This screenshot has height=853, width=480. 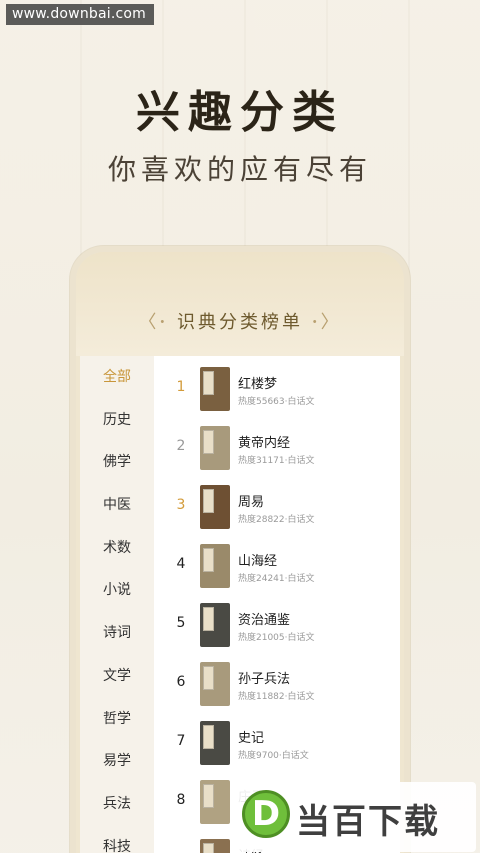 What do you see at coordinates (117, 462) in the screenshot?
I see `sidebar-item-2: 佛学` at bounding box center [117, 462].